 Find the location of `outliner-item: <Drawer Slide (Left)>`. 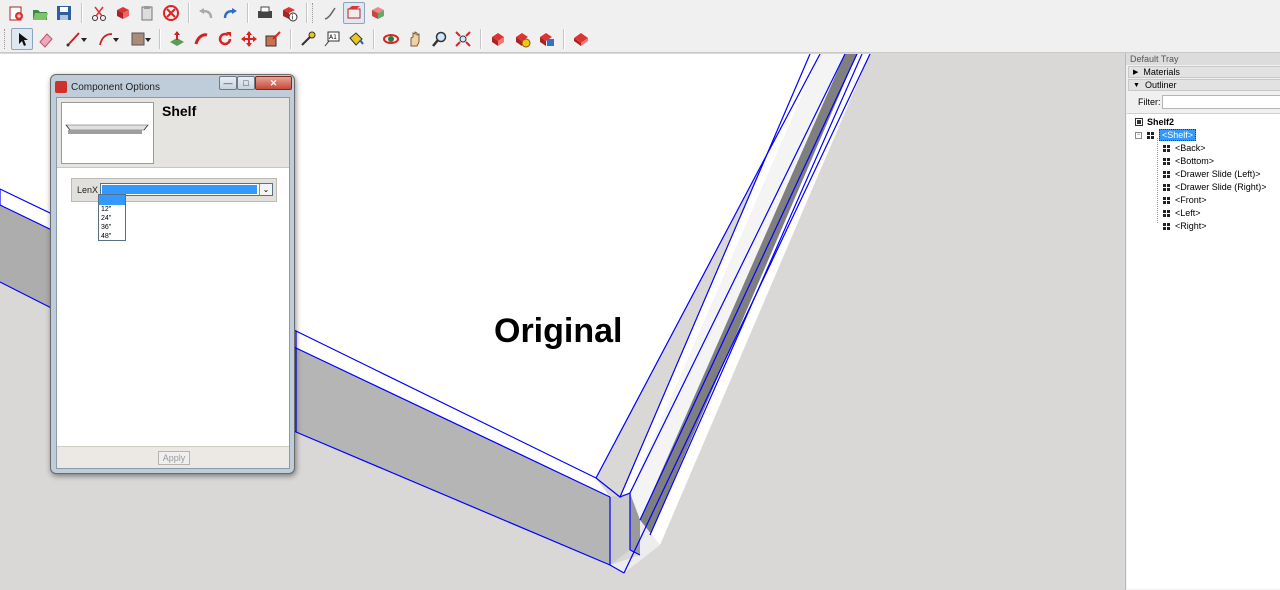

outliner-item: <Drawer Slide (Left)> is located at coordinates (1212, 174).